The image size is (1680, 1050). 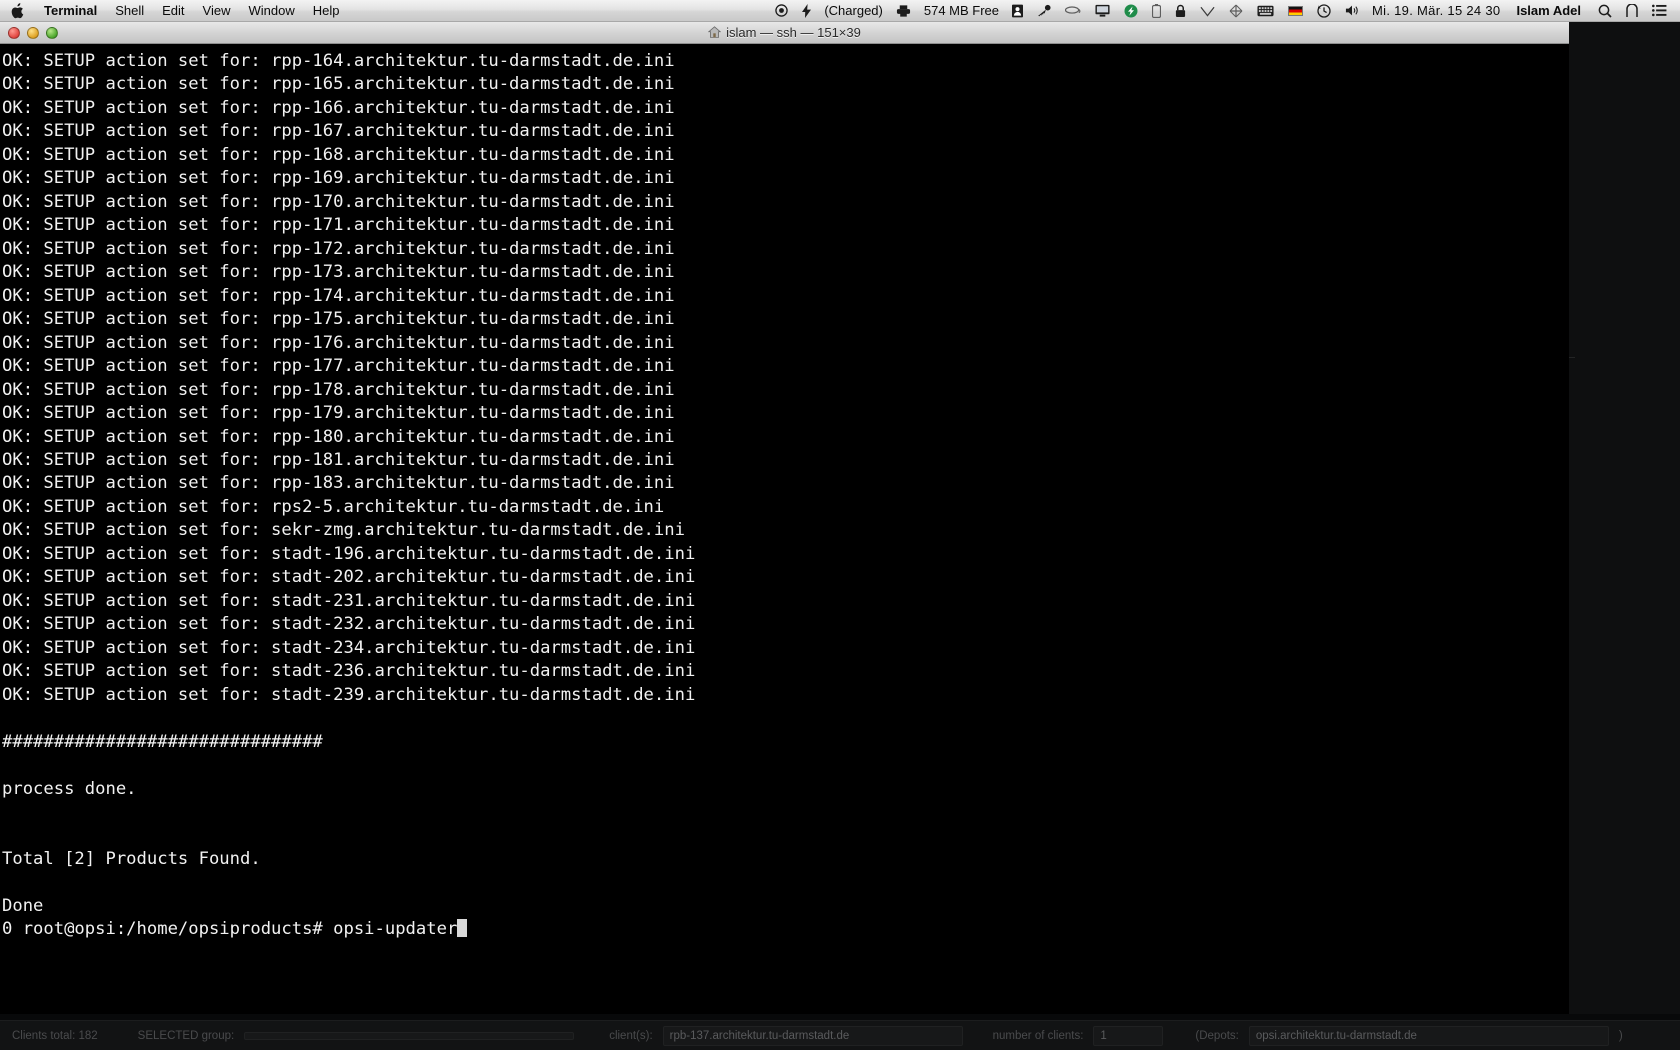 I want to click on menu-terminal: Terminal, so click(x=70, y=10).